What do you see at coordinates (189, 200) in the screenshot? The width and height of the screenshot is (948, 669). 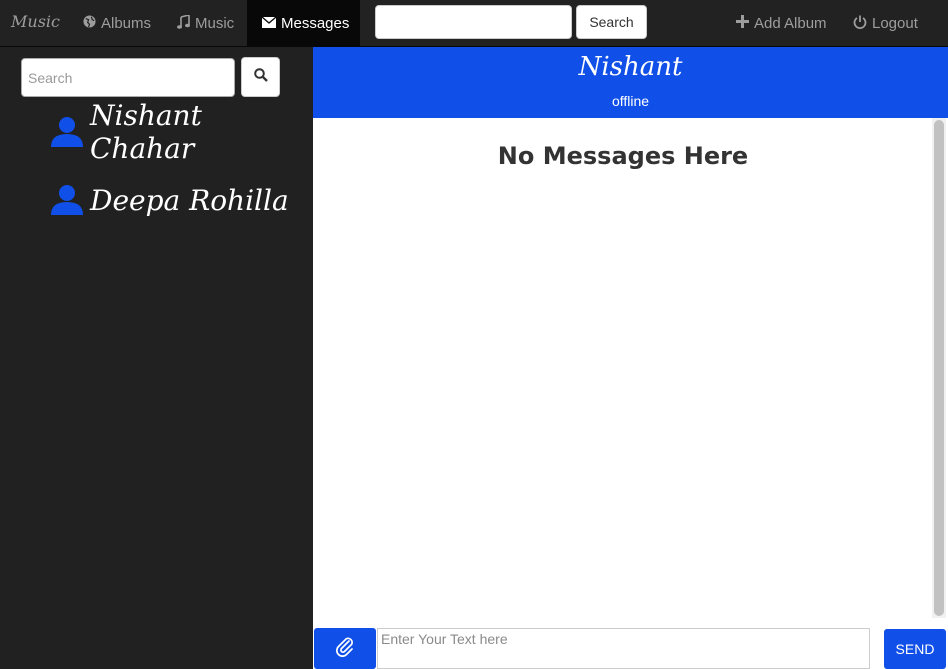 I see `contact-name: Deepa Rohilla` at bounding box center [189, 200].